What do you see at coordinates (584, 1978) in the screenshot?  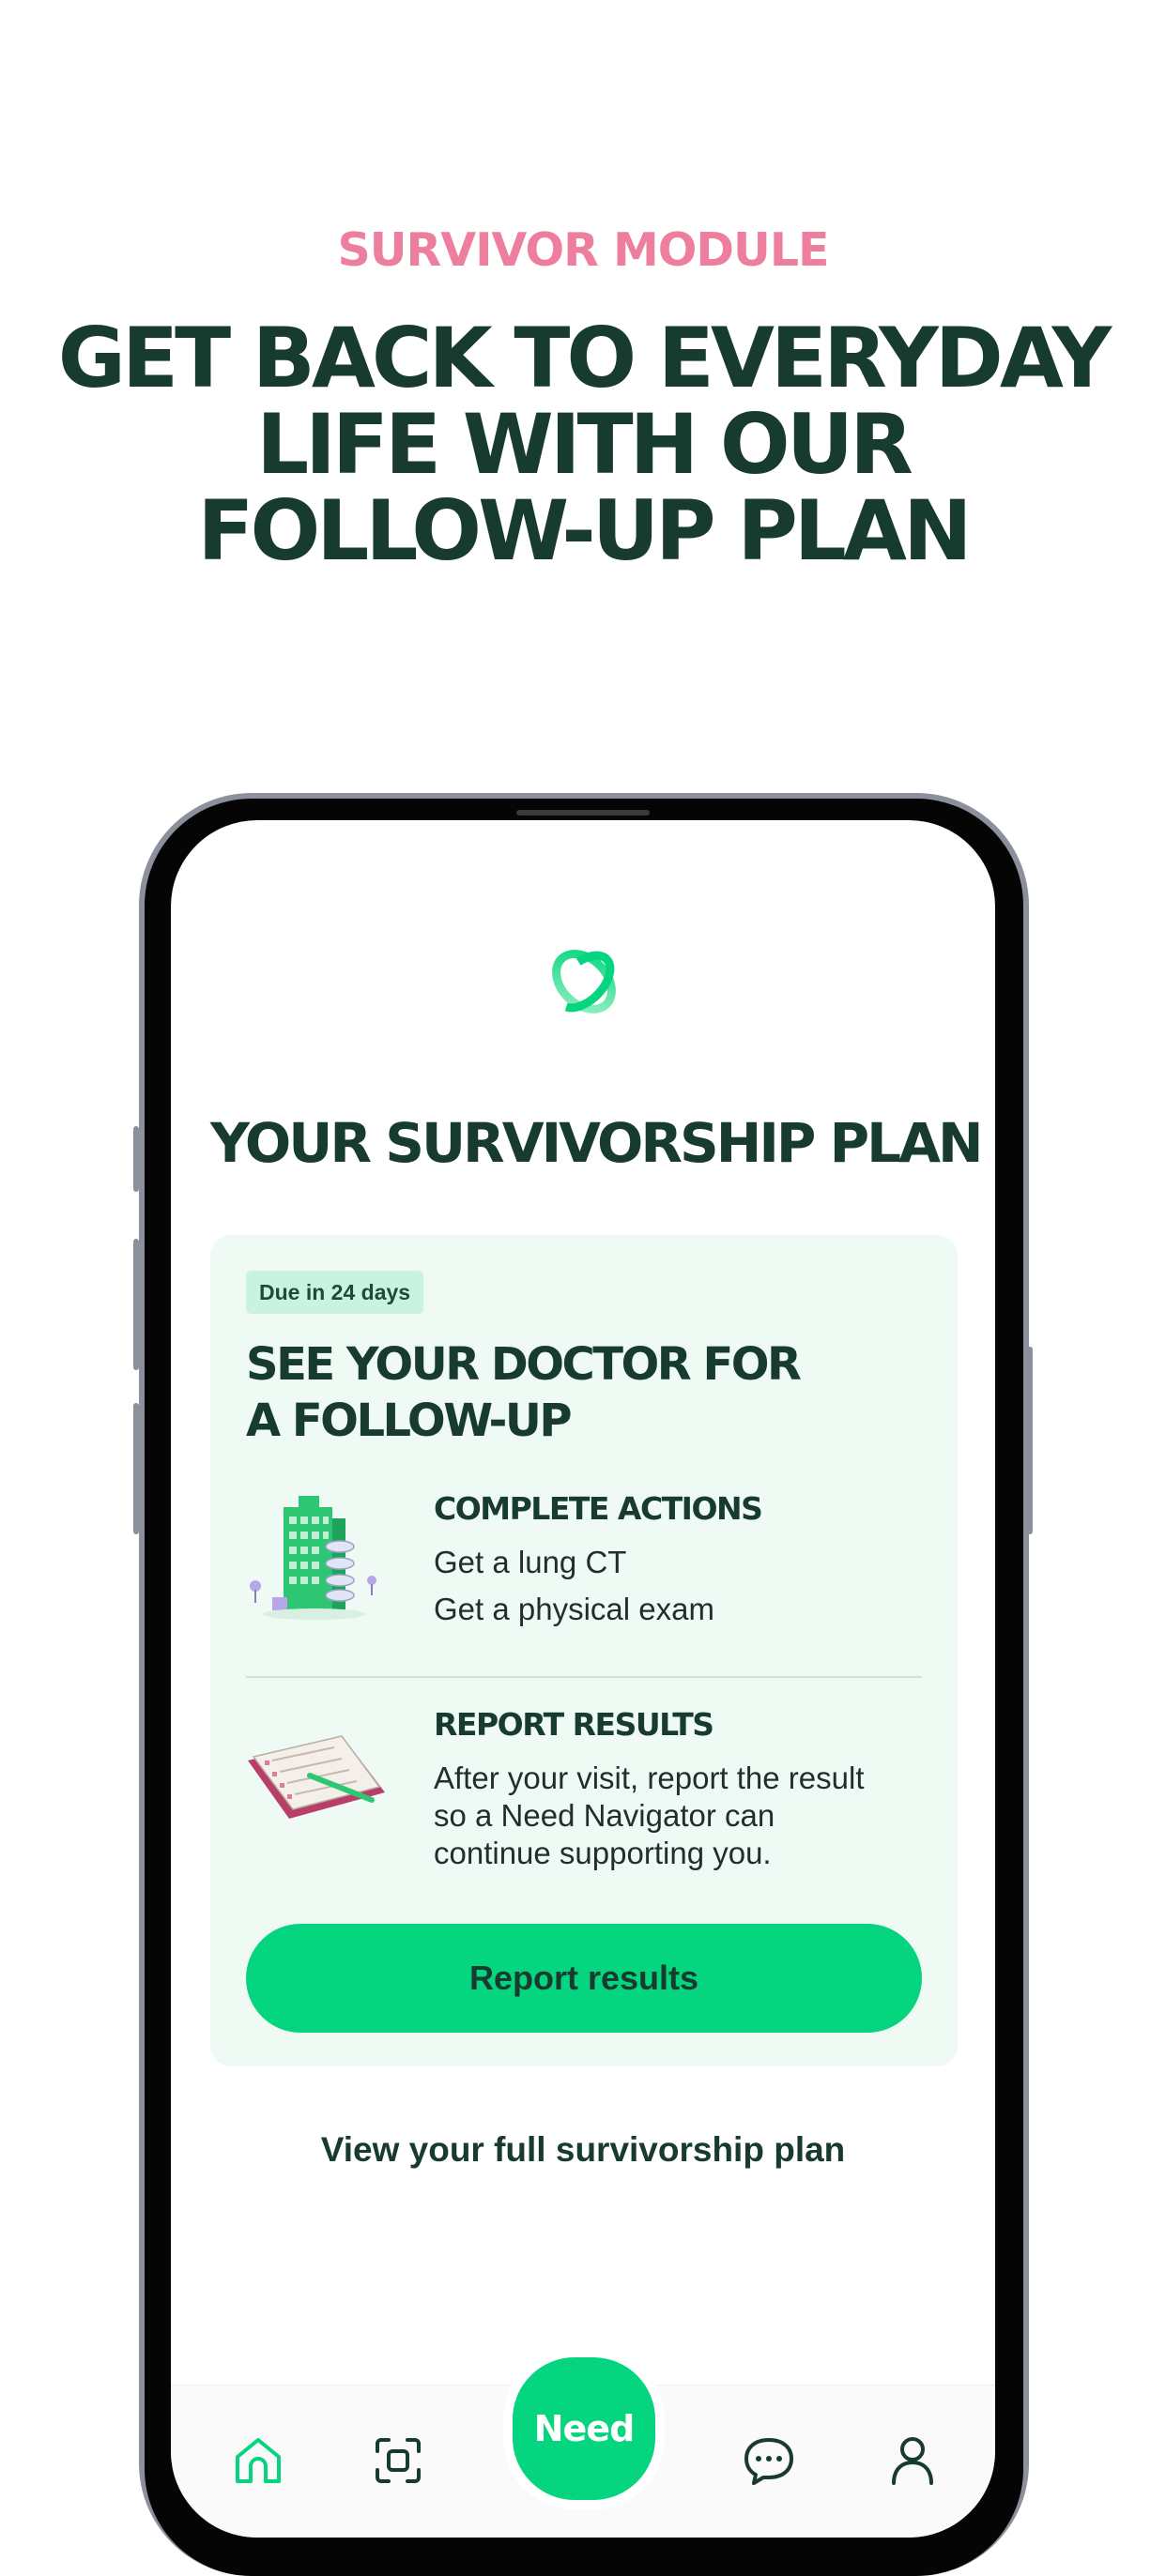 I see `report-results-button: Report results` at bounding box center [584, 1978].